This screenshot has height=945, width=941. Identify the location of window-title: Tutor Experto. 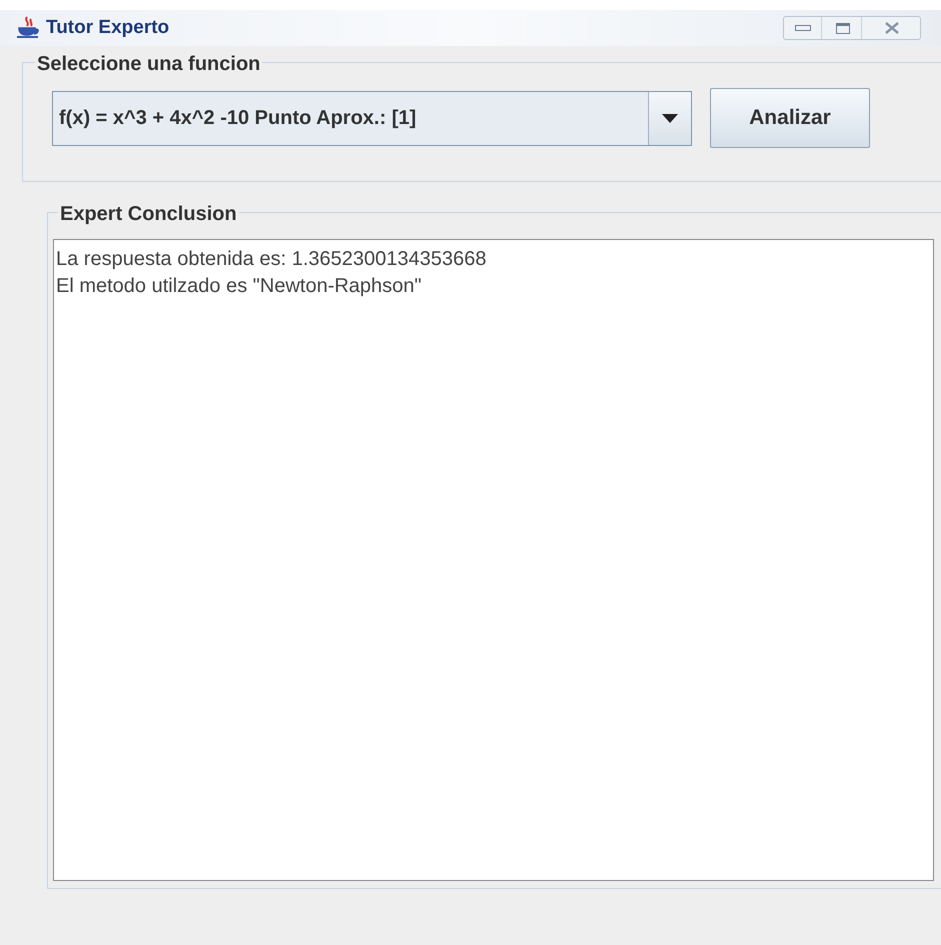
(108, 28).